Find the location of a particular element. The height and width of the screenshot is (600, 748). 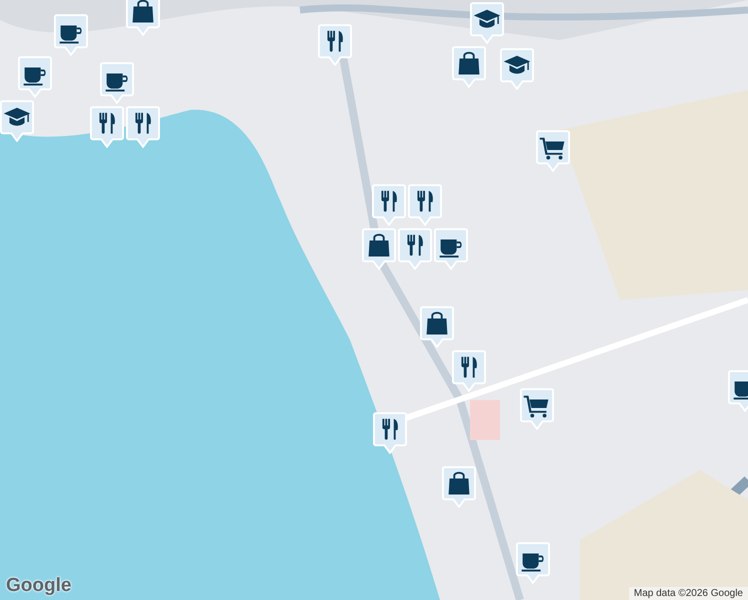

google-logo: Google is located at coordinates (39, 586).